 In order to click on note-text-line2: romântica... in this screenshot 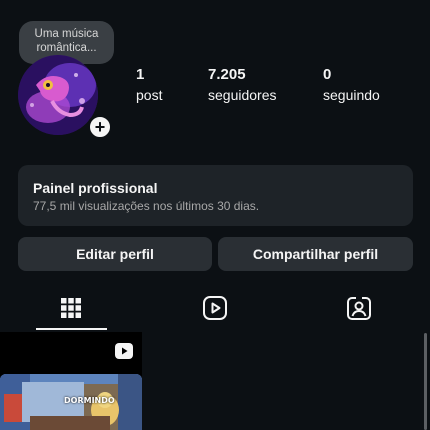, I will do `click(66, 48)`.